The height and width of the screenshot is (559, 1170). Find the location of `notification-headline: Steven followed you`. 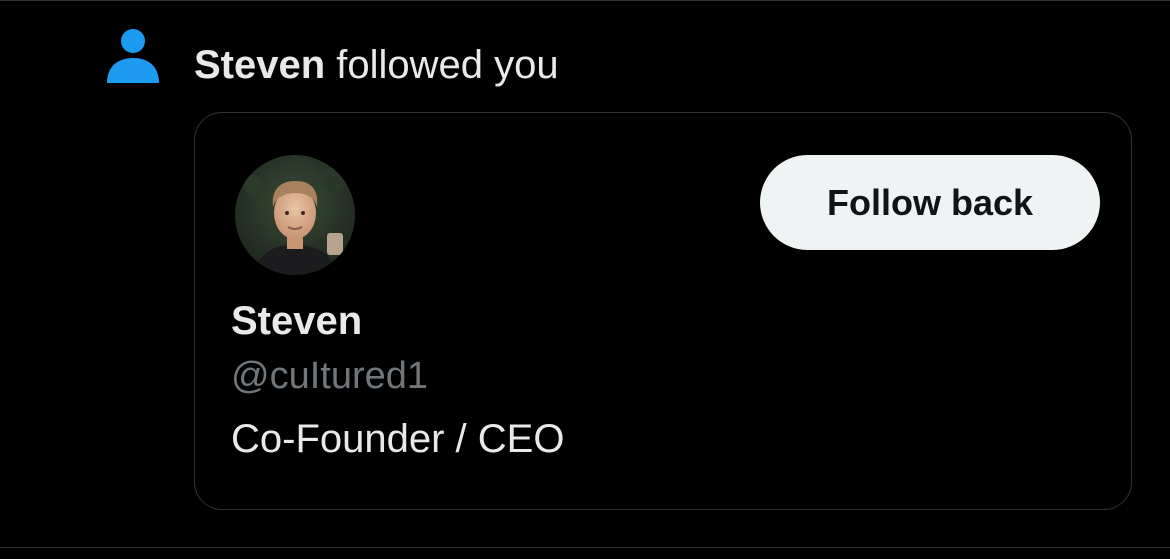

notification-headline: Steven followed you is located at coordinates (376, 65).